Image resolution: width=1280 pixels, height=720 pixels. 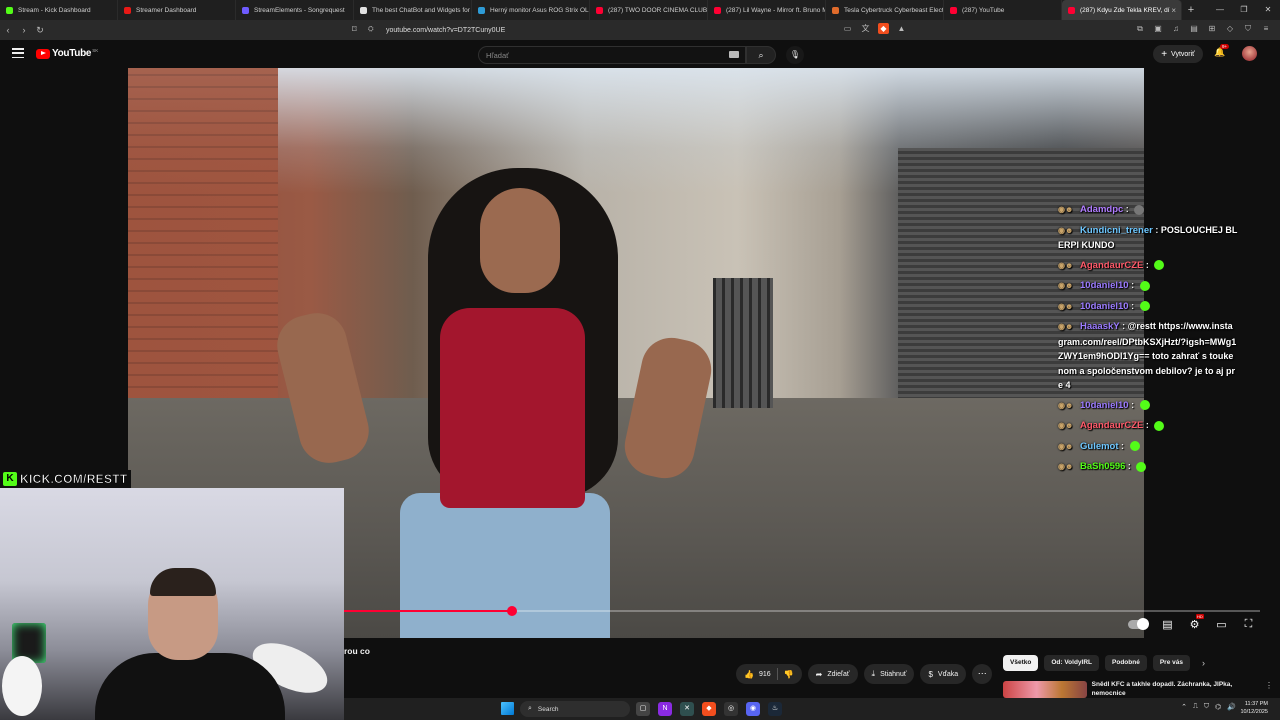 I want to click on close-window-button: ✕, so click(x=1268, y=10).